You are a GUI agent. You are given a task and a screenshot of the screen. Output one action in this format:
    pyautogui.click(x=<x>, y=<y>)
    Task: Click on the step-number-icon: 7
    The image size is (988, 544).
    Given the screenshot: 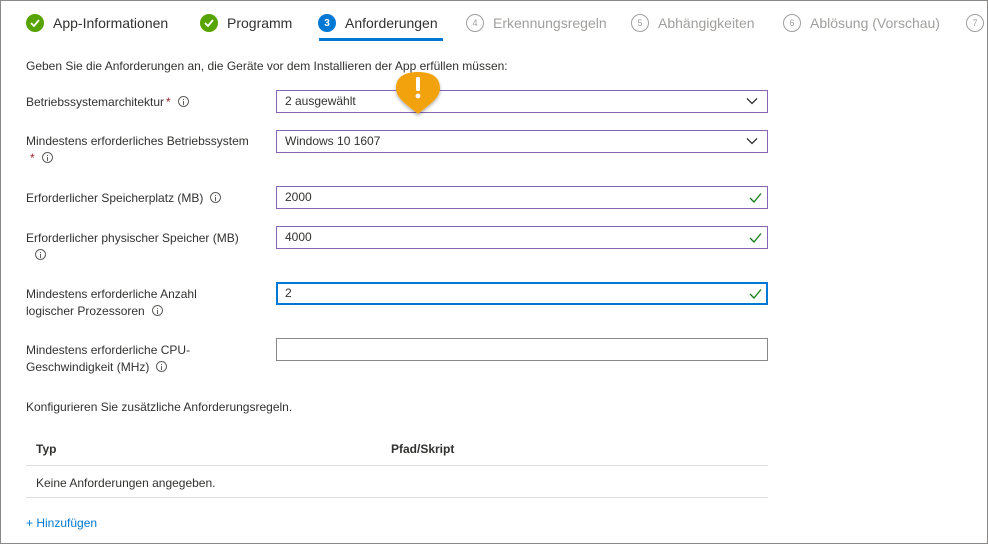 What is the action you would take?
    pyautogui.click(x=975, y=23)
    